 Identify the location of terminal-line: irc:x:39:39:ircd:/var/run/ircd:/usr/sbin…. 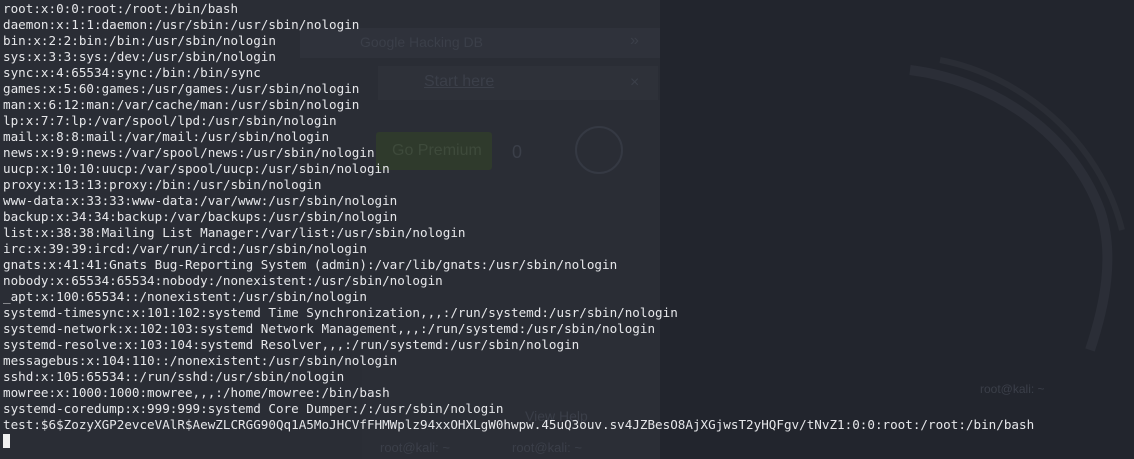
(185, 248).